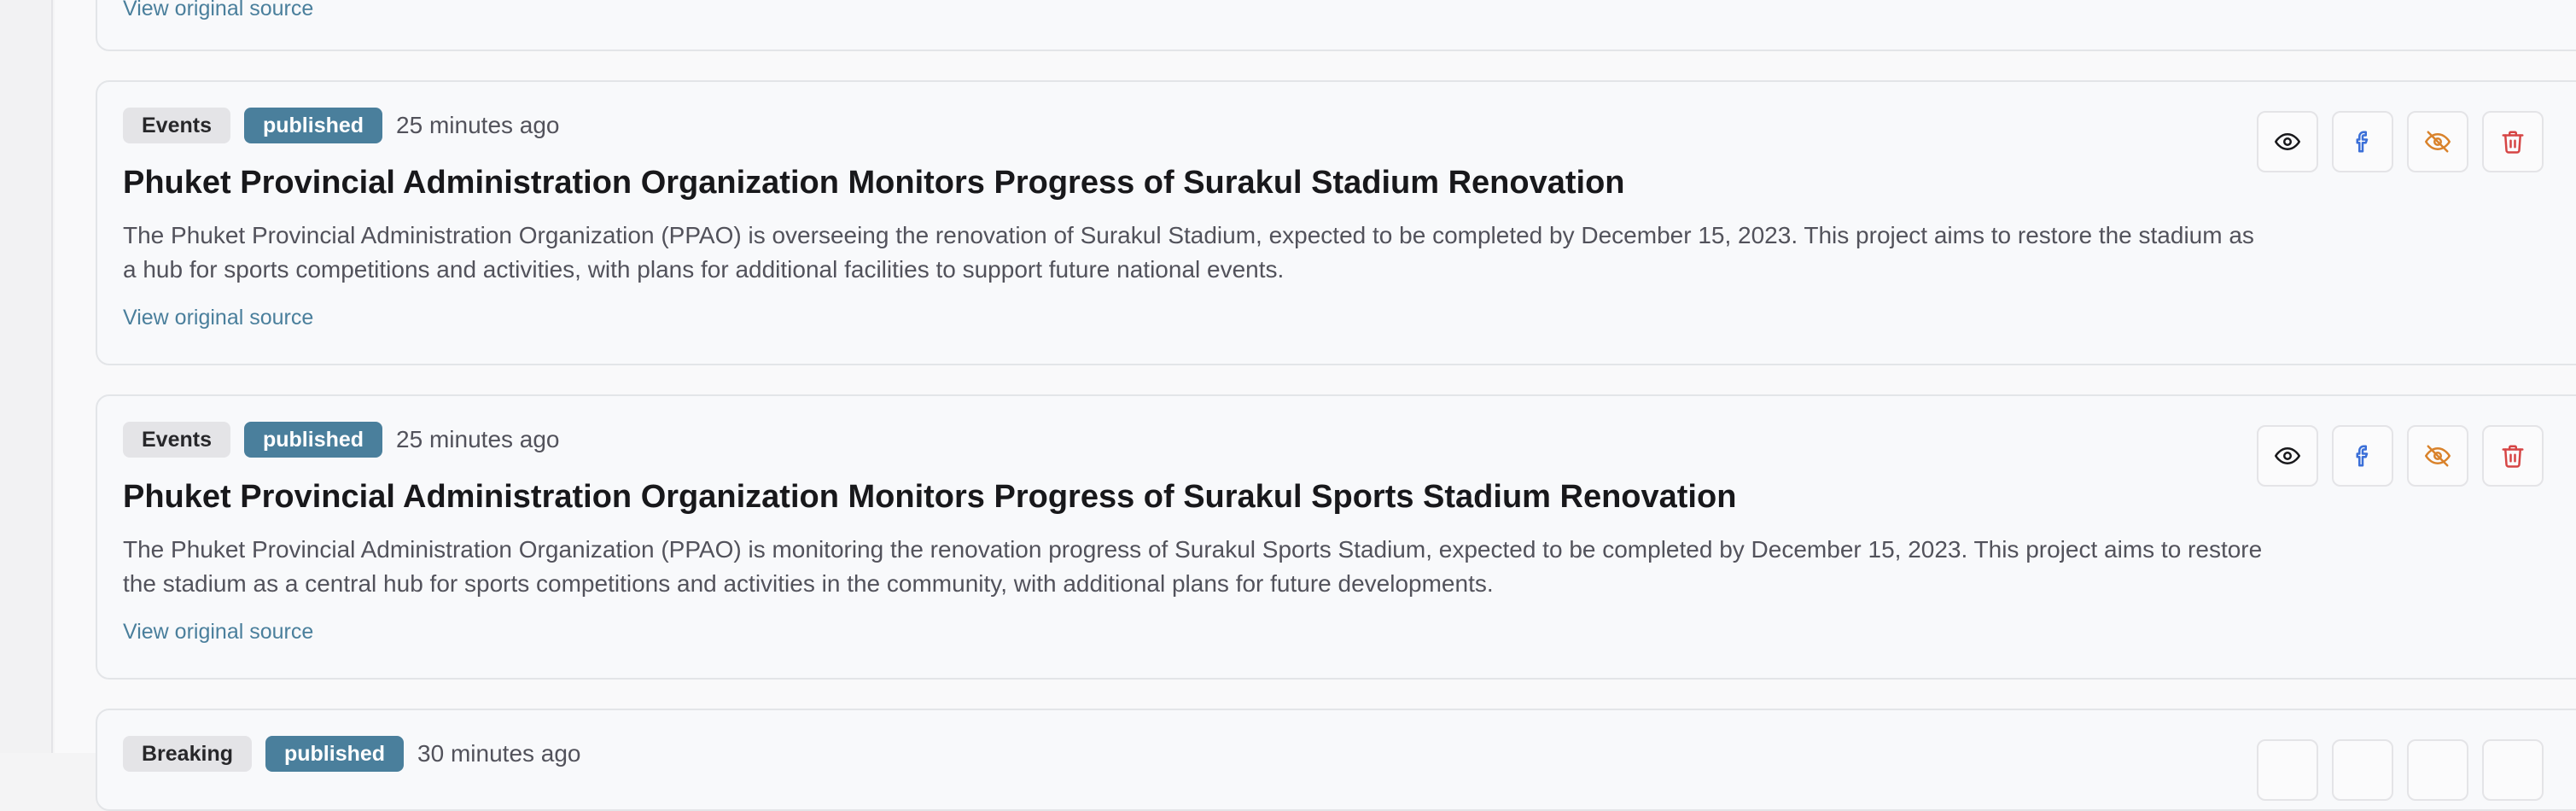 The height and width of the screenshot is (811, 2576). What do you see at coordinates (499, 753) in the screenshot?
I see `timestamp: 30 minutes ago` at bounding box center [499, 753].